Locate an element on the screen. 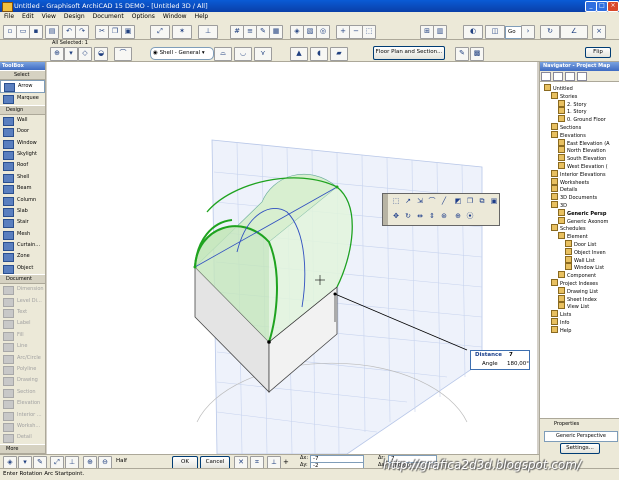 The image size is (619, 480). tool-mesh: Mesh is located at coordinates (22, 234).